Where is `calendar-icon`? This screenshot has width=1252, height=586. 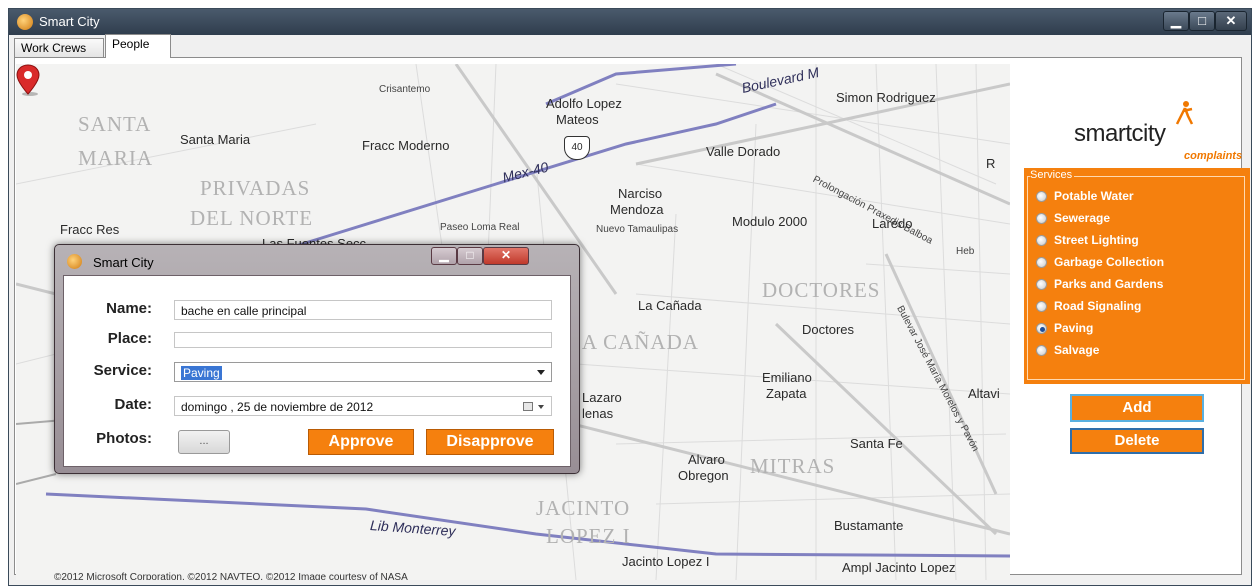
calendar-icon is located at coordinates (528, 406).